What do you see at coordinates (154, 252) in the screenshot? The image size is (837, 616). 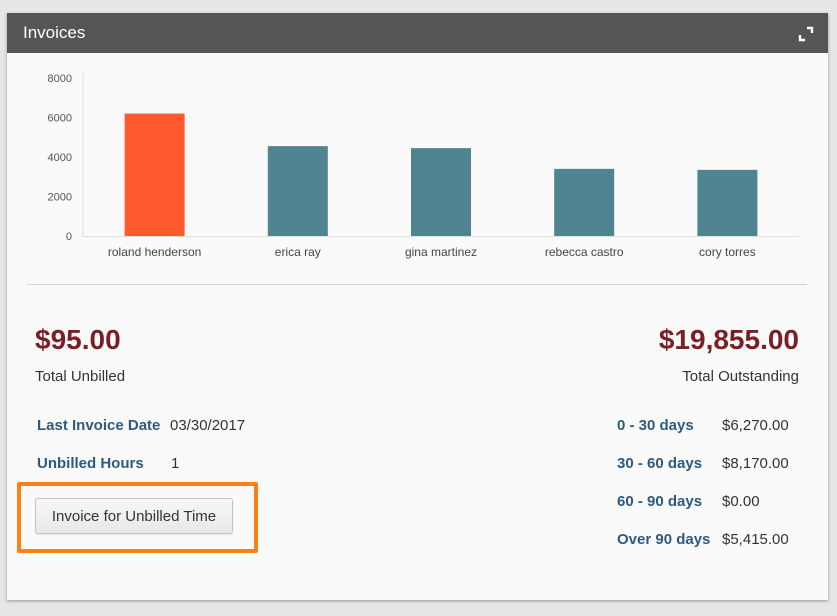 I see `x-category-label: roland henderson` at bounding box center [154, 252].